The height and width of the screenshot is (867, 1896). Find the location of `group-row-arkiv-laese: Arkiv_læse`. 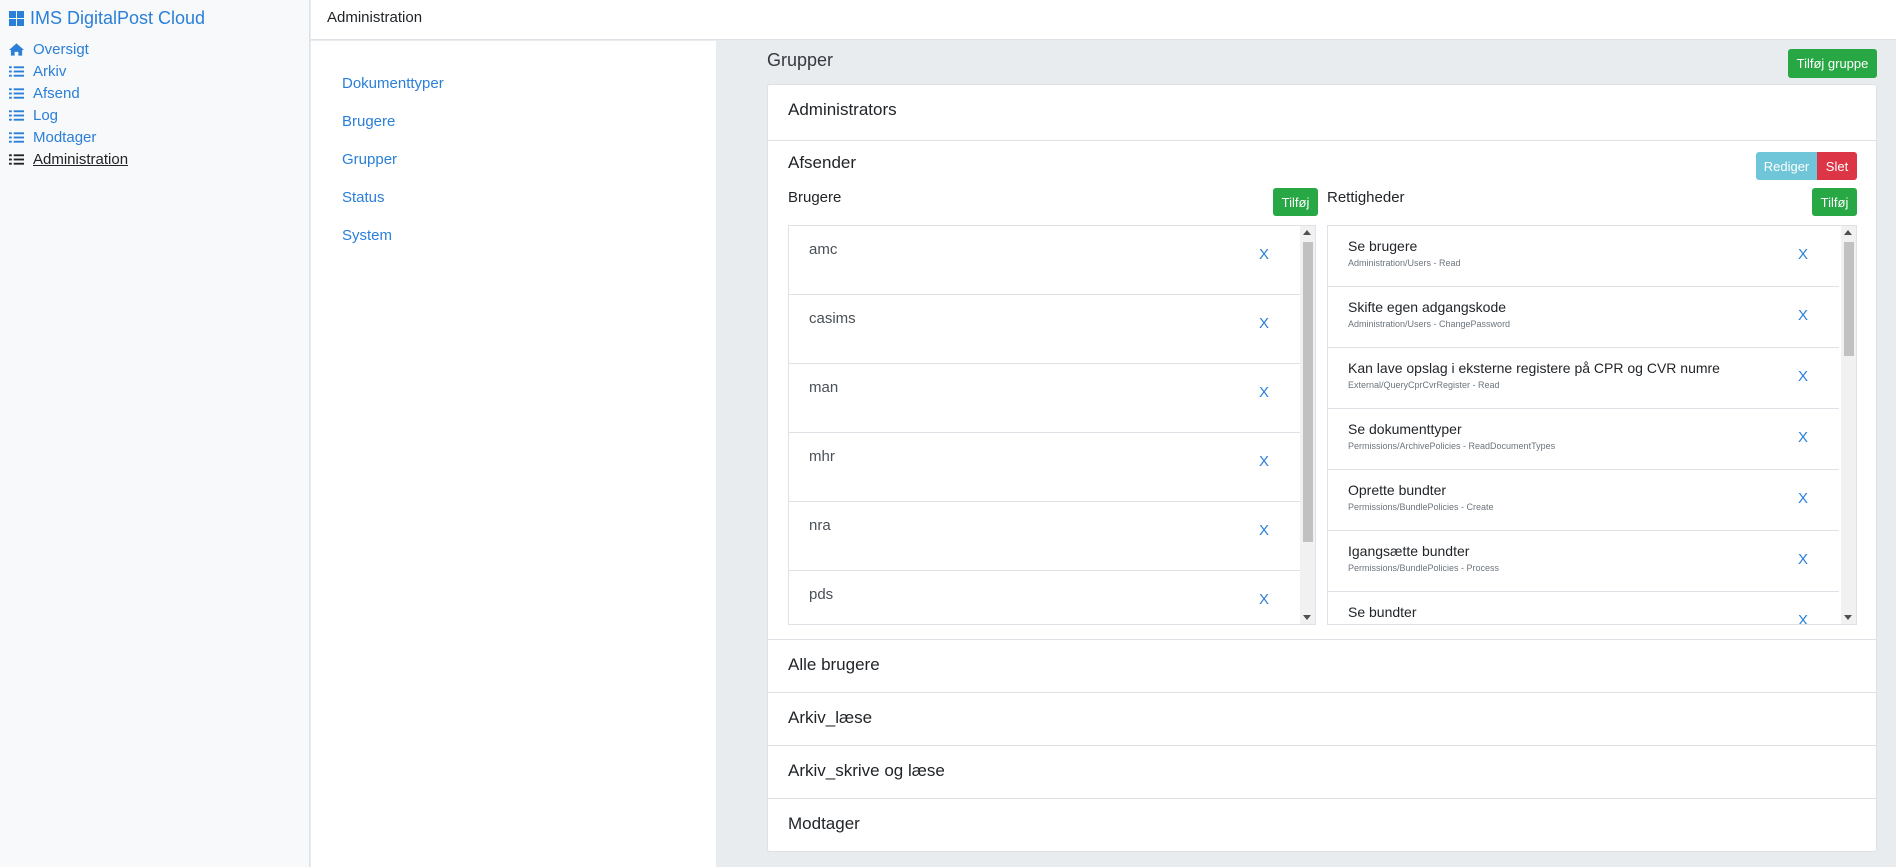

group-row-arkiv-laese: Arkiv_læse is located at coordinates (1322, 719).